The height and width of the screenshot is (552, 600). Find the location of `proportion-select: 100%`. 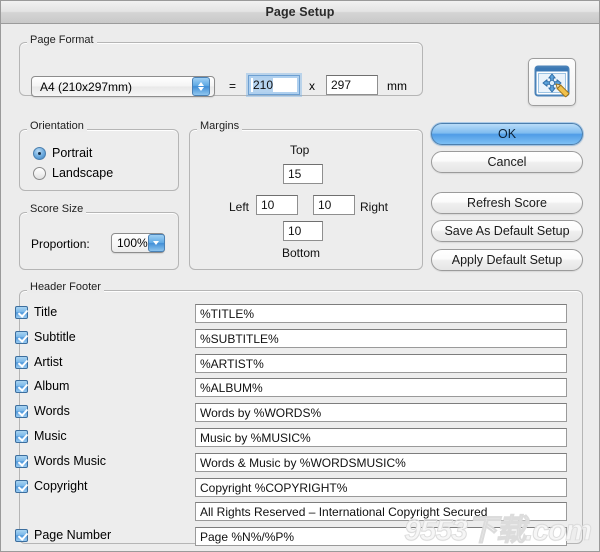

proportion-select: 100% is located at coordinates (138, 243).